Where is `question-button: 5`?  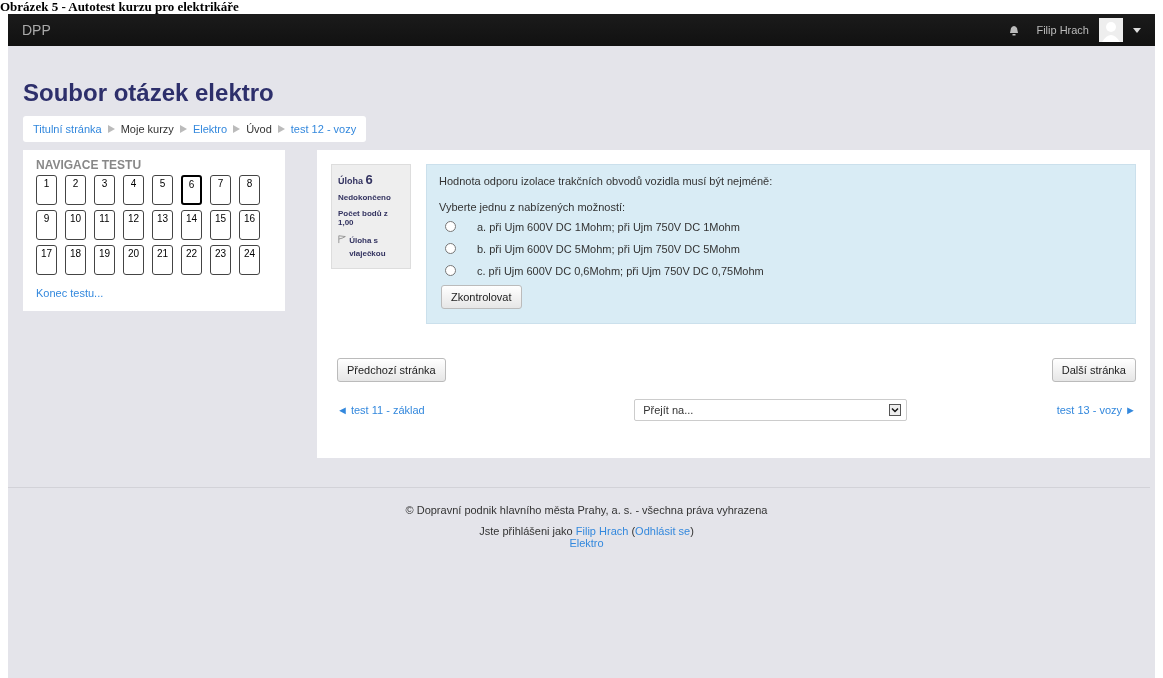
question-button: 5 is located at coordinates (162, 190).